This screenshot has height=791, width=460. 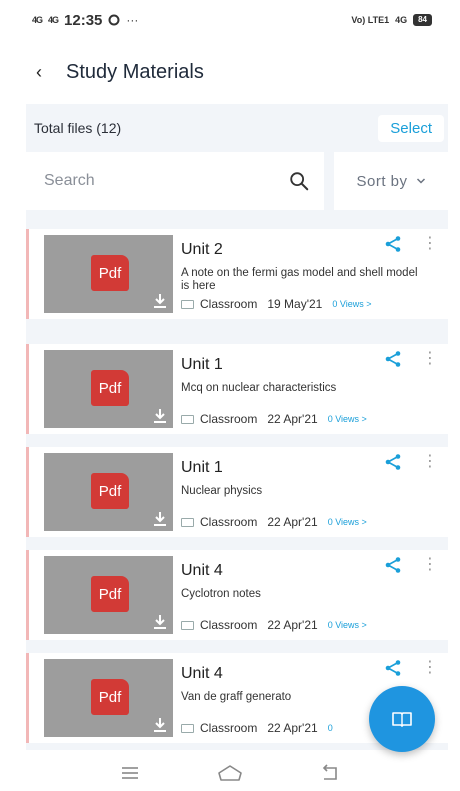 What do you see at coordinates (391, 20) in the screenshot?
I see `status-right: Vo) LTE1 4G 84` at bounding box center [391, 20].